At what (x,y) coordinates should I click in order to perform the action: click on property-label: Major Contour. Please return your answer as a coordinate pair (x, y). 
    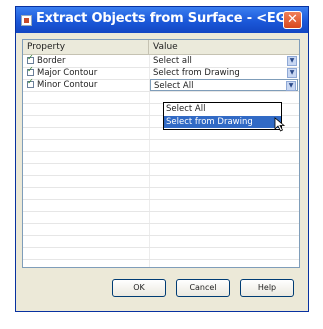
    Looking at the image, I should click on (67, 73).